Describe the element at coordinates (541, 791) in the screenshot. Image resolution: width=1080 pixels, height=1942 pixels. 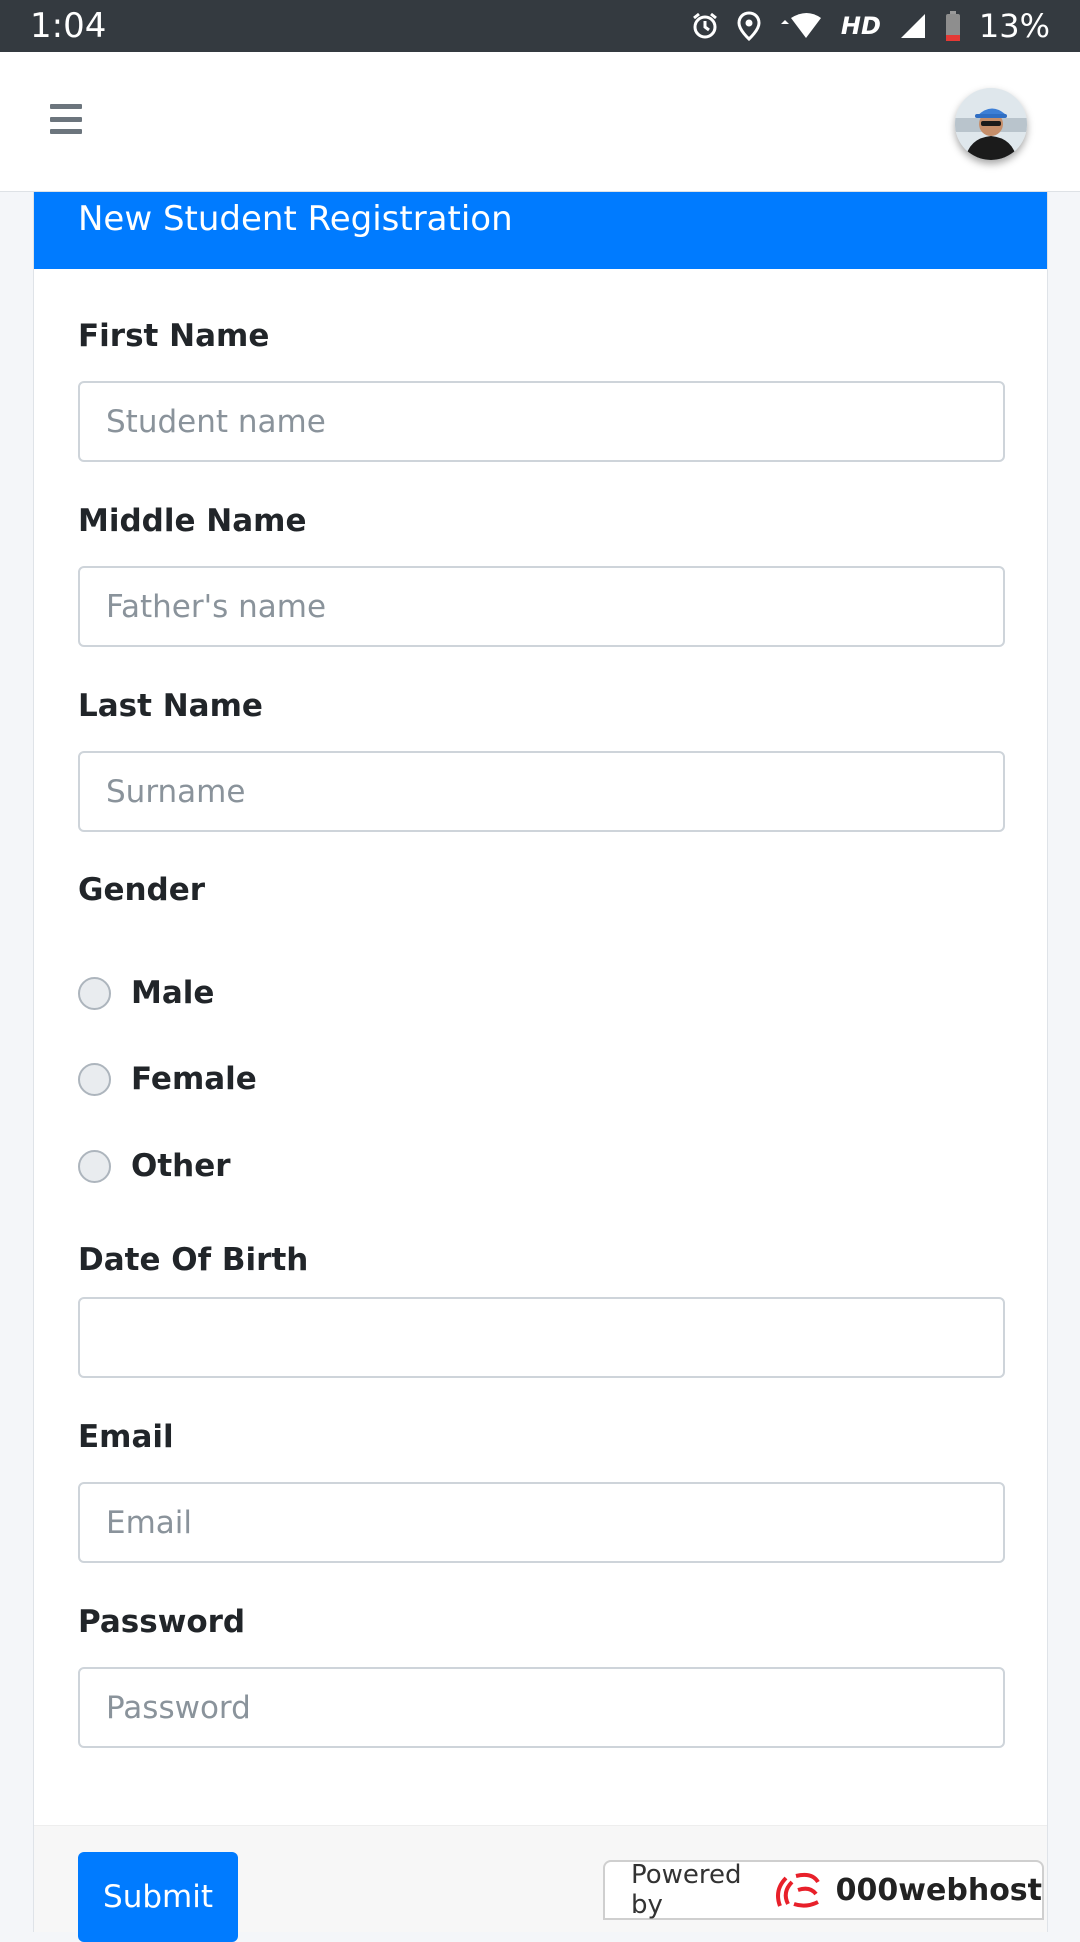
I see `last-name-input` at that location.